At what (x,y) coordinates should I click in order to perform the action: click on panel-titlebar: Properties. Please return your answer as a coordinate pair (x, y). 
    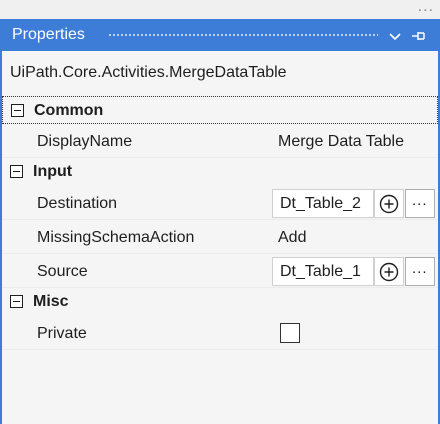
    Looking at the image, I should click on (220, 36).